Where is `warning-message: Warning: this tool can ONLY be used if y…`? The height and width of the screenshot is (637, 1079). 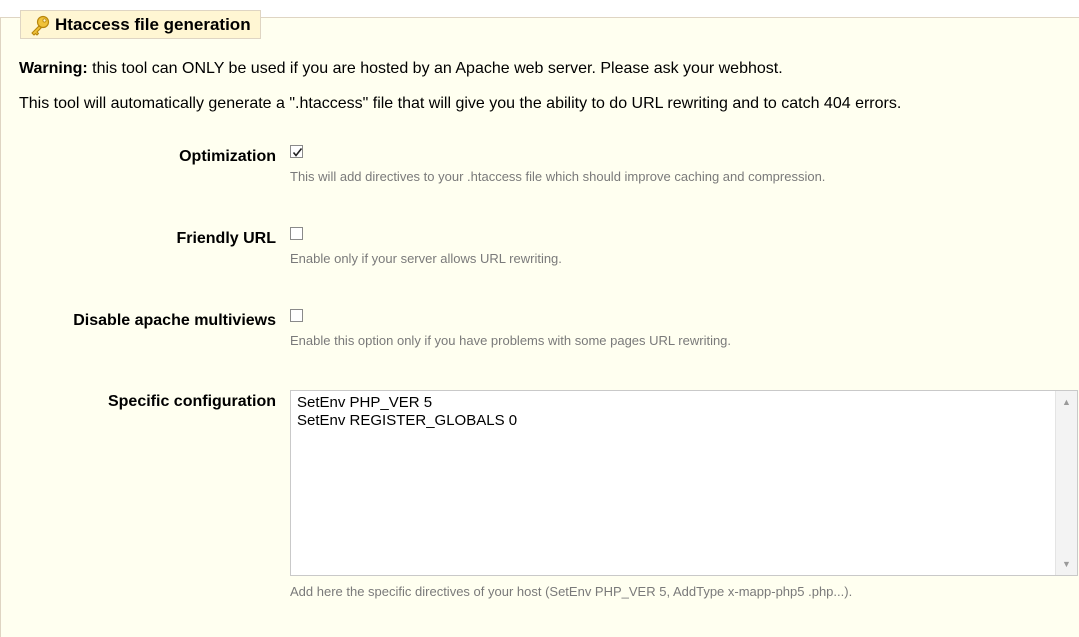 warning-message: Warning: this tool can ONLY be used if y… is located at coordinates (401, 69).